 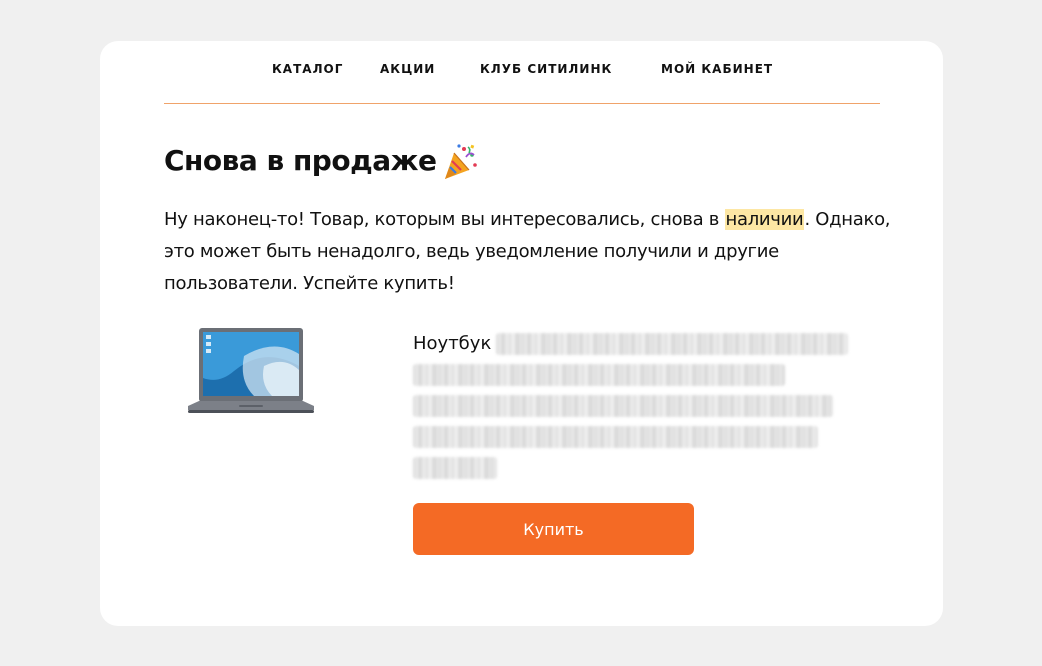 I want to click on intro-highlight: наличии, so click(x=764, y=219).